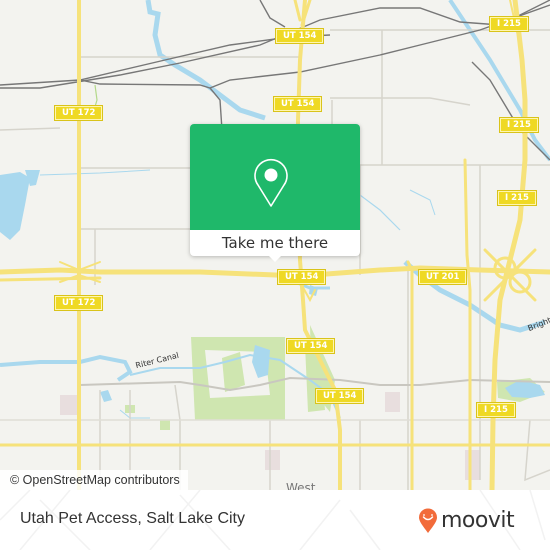 The width and height of the screenshot is (550, 550). What do you see at coordinates (478, 520) in the screenshot?
I see `moovit-wordmark: moovit` at bounding box center [478, 520].